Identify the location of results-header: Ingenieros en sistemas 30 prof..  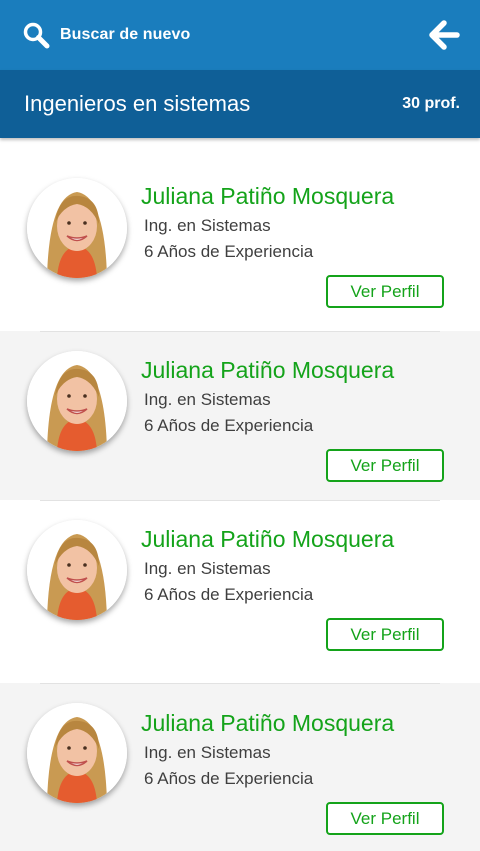
(240, 104).